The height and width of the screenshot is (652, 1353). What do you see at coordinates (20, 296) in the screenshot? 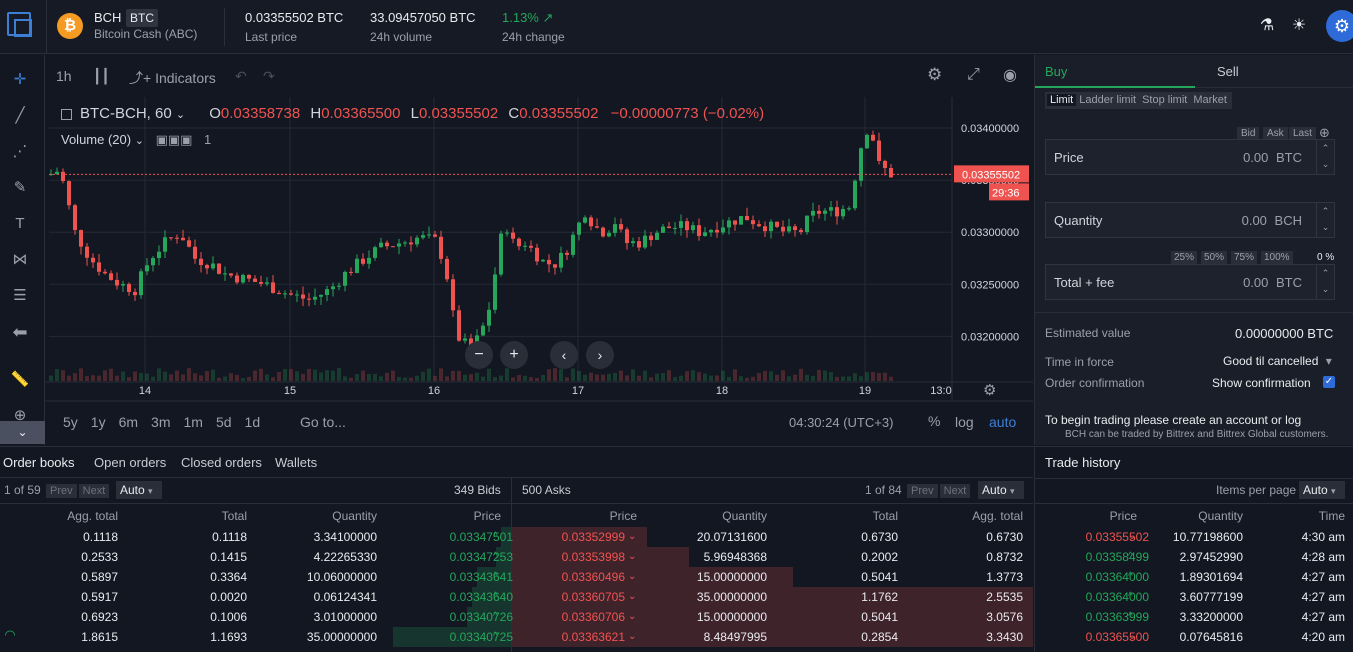
I see `measure-icon: ☰` at bounding box center [20, 296].